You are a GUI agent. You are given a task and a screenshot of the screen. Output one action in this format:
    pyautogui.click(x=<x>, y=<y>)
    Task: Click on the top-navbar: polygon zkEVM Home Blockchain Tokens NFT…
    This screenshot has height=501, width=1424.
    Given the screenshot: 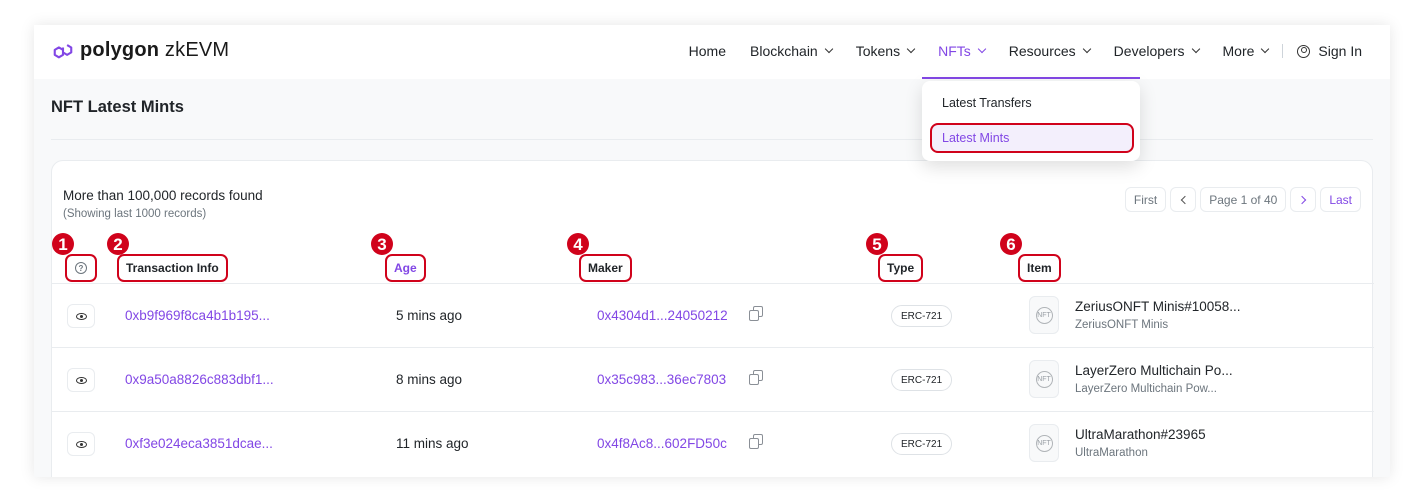 What is the action you would take?
    pyautogui.click(x=712, y=52)
    